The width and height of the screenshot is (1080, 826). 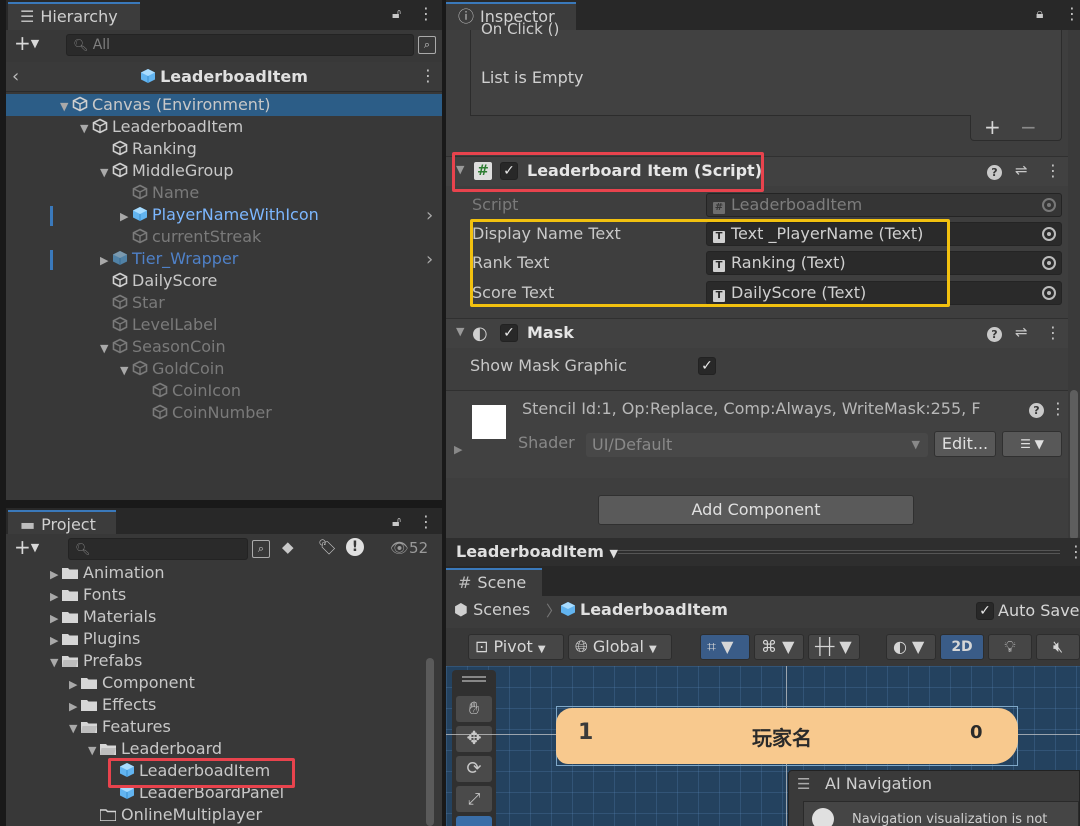 I want to click on add-component-button: Add Component, so click(x=756, y=510).